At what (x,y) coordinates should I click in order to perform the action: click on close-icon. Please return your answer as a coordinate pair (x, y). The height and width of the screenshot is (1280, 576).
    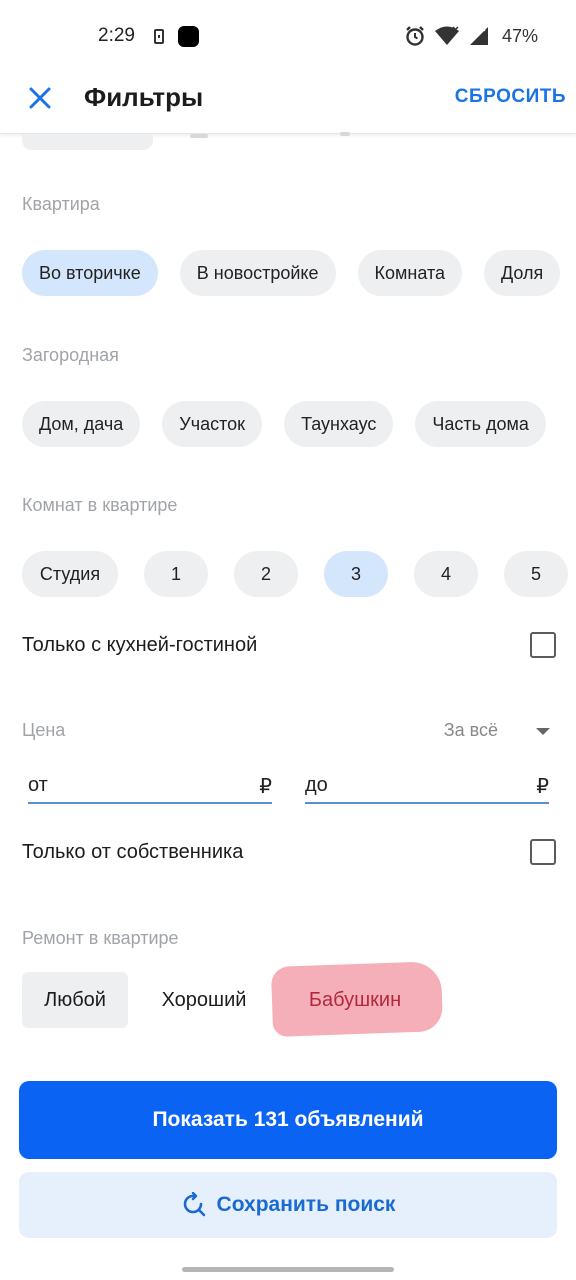
    Looking at the image, I should click on (40, 98).